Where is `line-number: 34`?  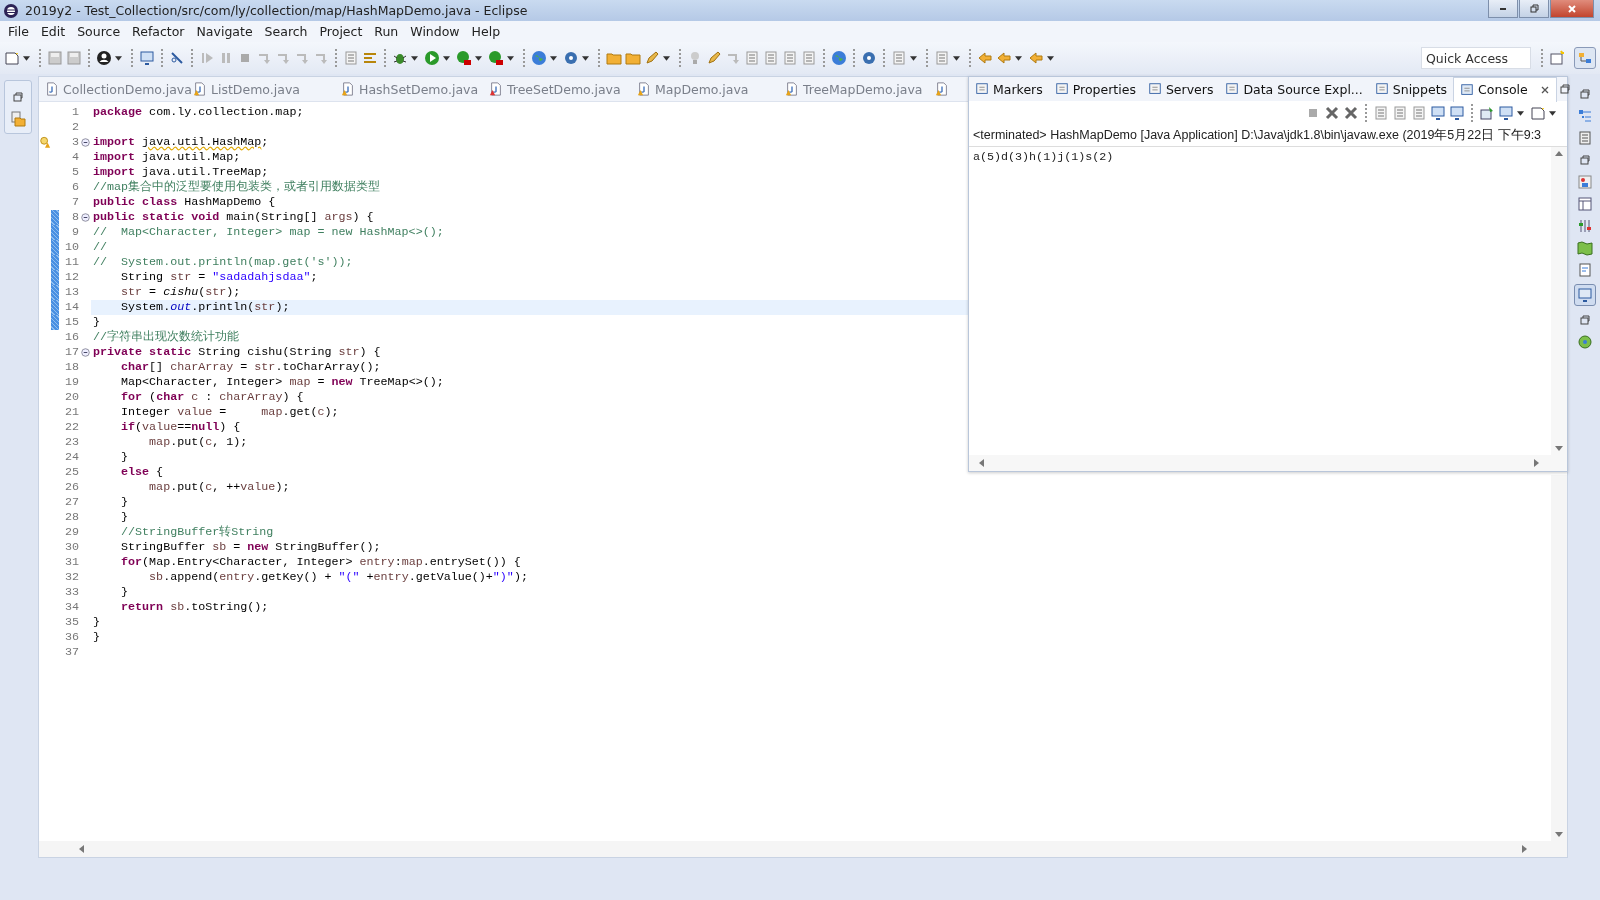
line-number: 34 is located at coordinates (71, 607).